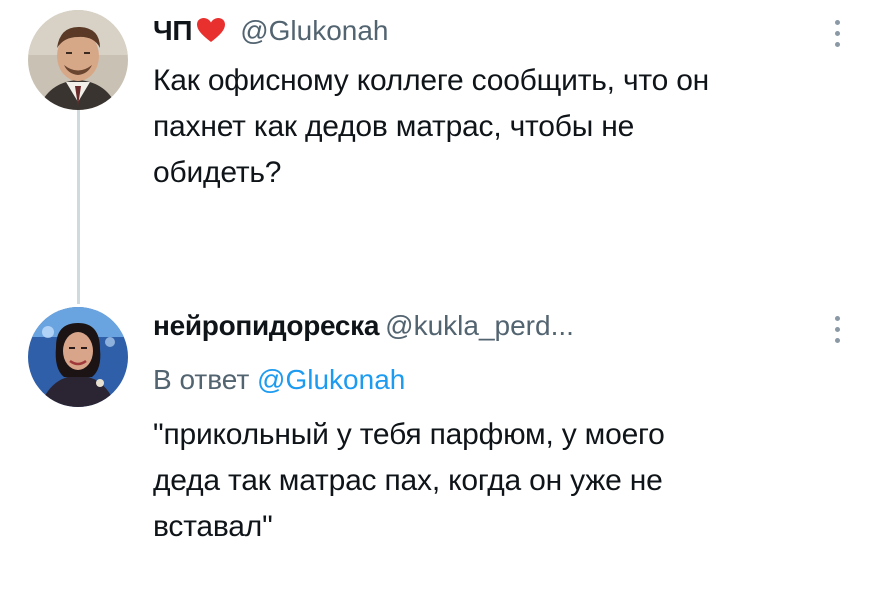 The height and width of the screenshot is (600, 888). I want to click on display-name: нейропидореска, so click(266, 326).